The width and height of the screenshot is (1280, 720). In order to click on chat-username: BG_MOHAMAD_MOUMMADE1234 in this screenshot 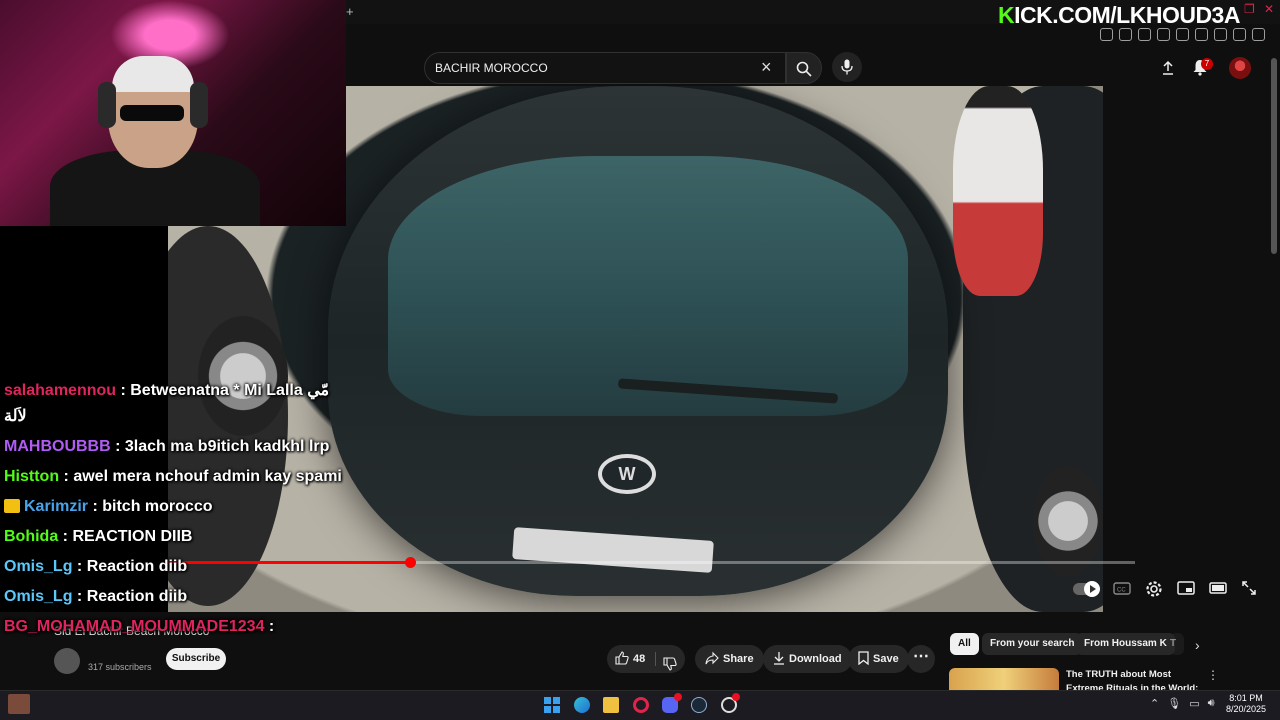, I will do `click(134, 626)`.